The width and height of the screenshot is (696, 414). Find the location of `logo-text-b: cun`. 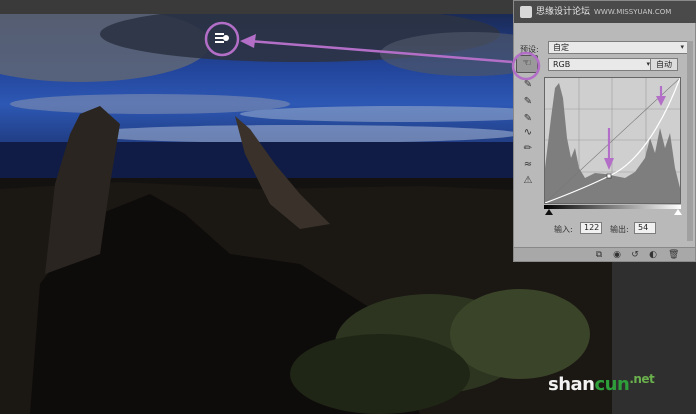

logo-text-b: cun is located at coordinates (612, 384).